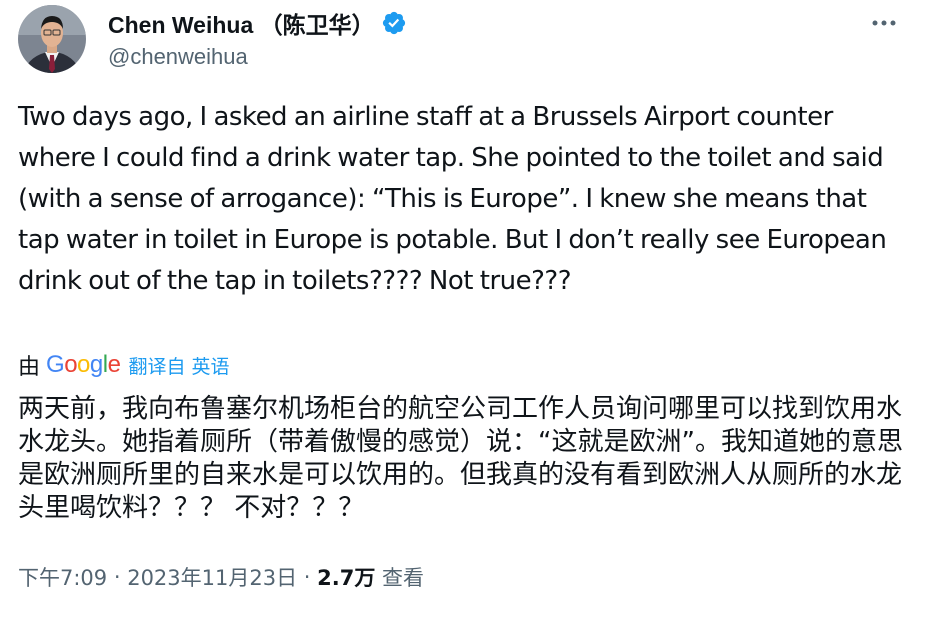 The image size is (925, 619). What do you see at coordinates (124, 365) in the screenshot?
I see `translation-attribution: 由 Google 翻译自 英语` at bounding box center [124, 365].